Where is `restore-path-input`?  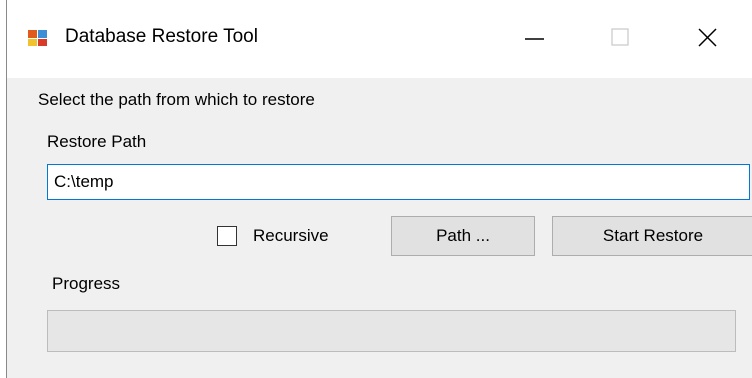
restore-path-input is located at coordinates (398, 182).